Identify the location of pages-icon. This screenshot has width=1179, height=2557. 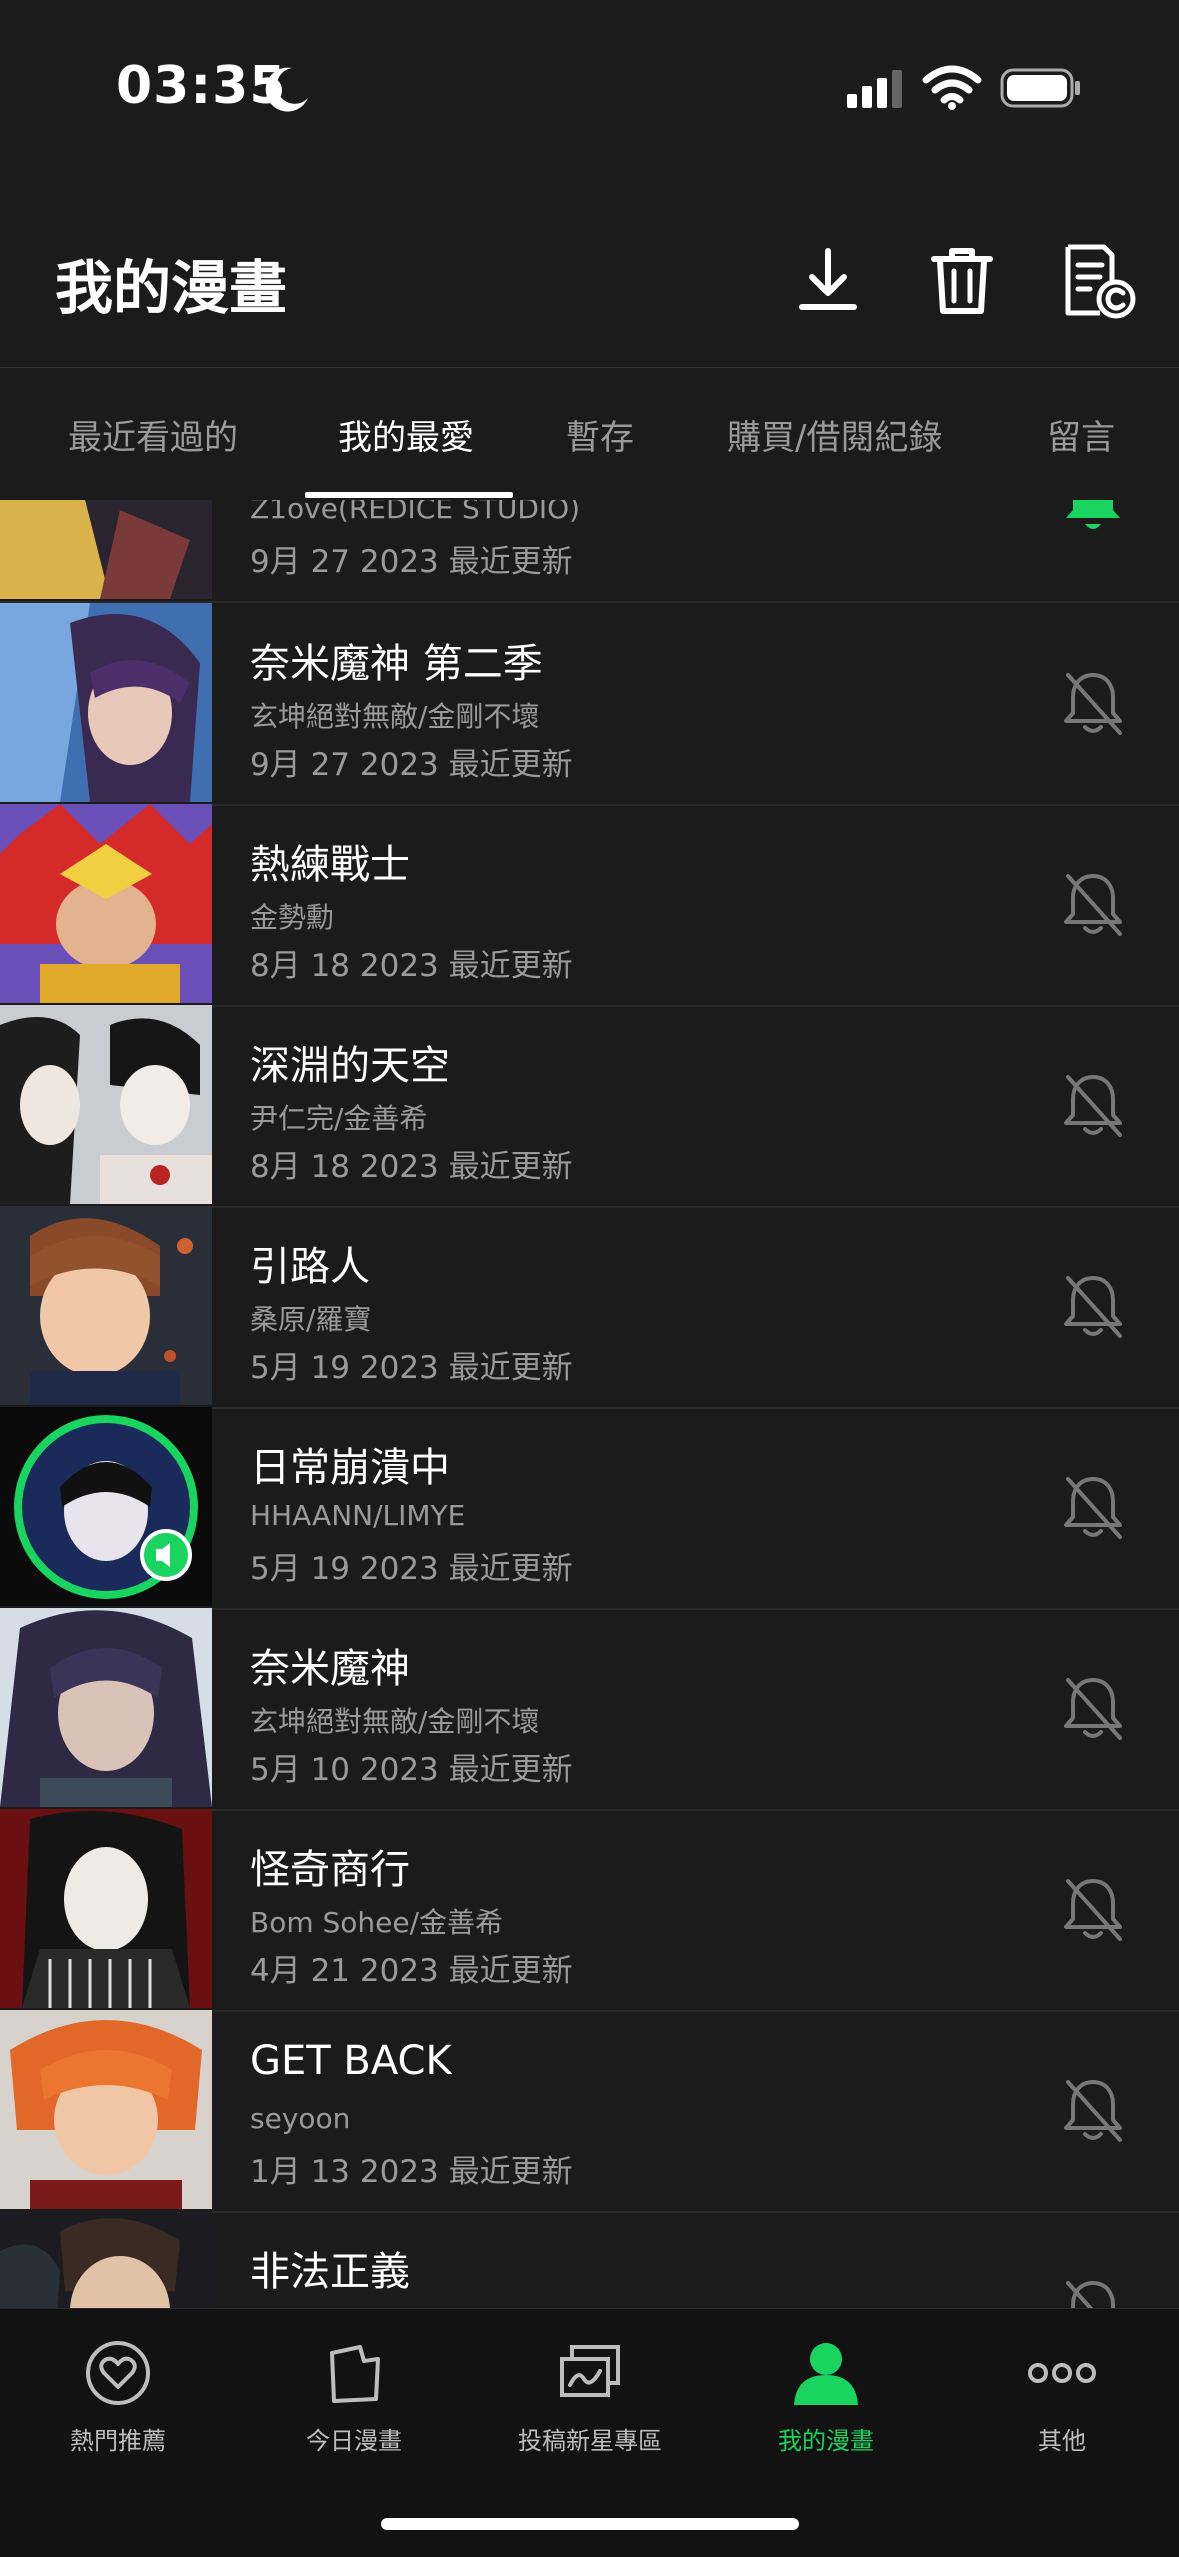
(354, 2373).